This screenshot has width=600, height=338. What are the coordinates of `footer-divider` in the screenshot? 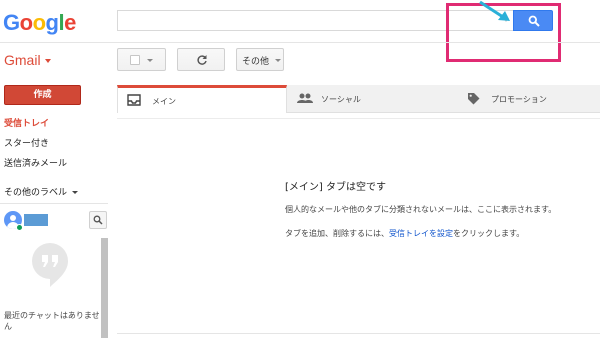 It's located at (358, 333).